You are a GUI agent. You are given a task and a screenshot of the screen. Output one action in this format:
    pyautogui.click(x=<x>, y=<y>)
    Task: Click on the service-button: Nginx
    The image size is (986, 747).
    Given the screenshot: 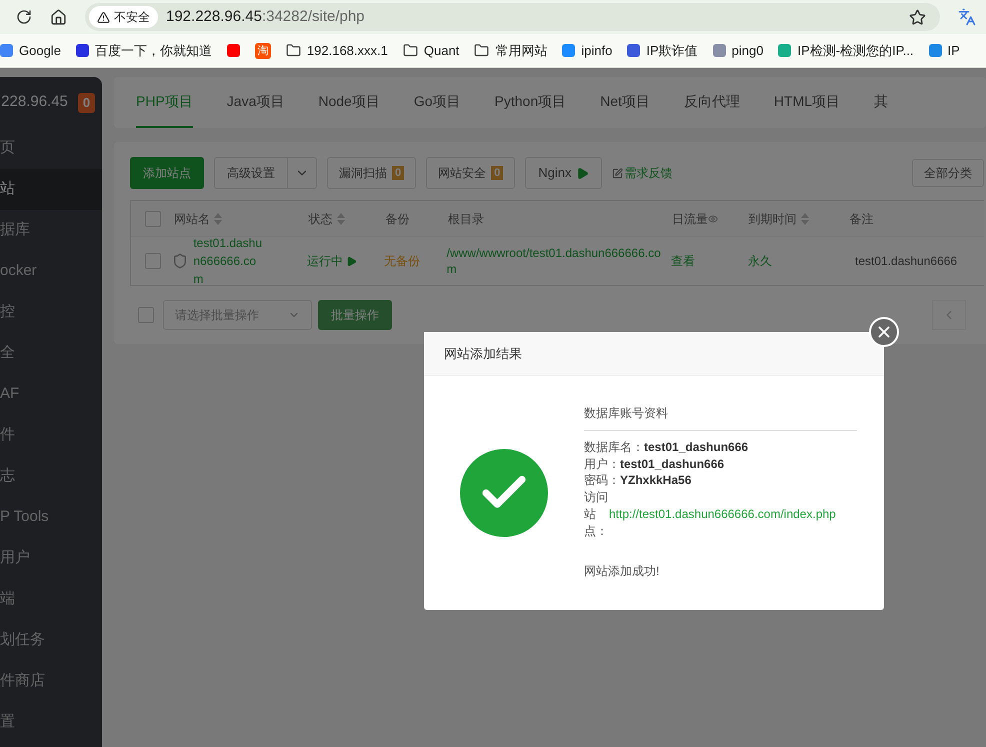 What is the action you would take?
    pyautogui.click(x=563, y=173)
    